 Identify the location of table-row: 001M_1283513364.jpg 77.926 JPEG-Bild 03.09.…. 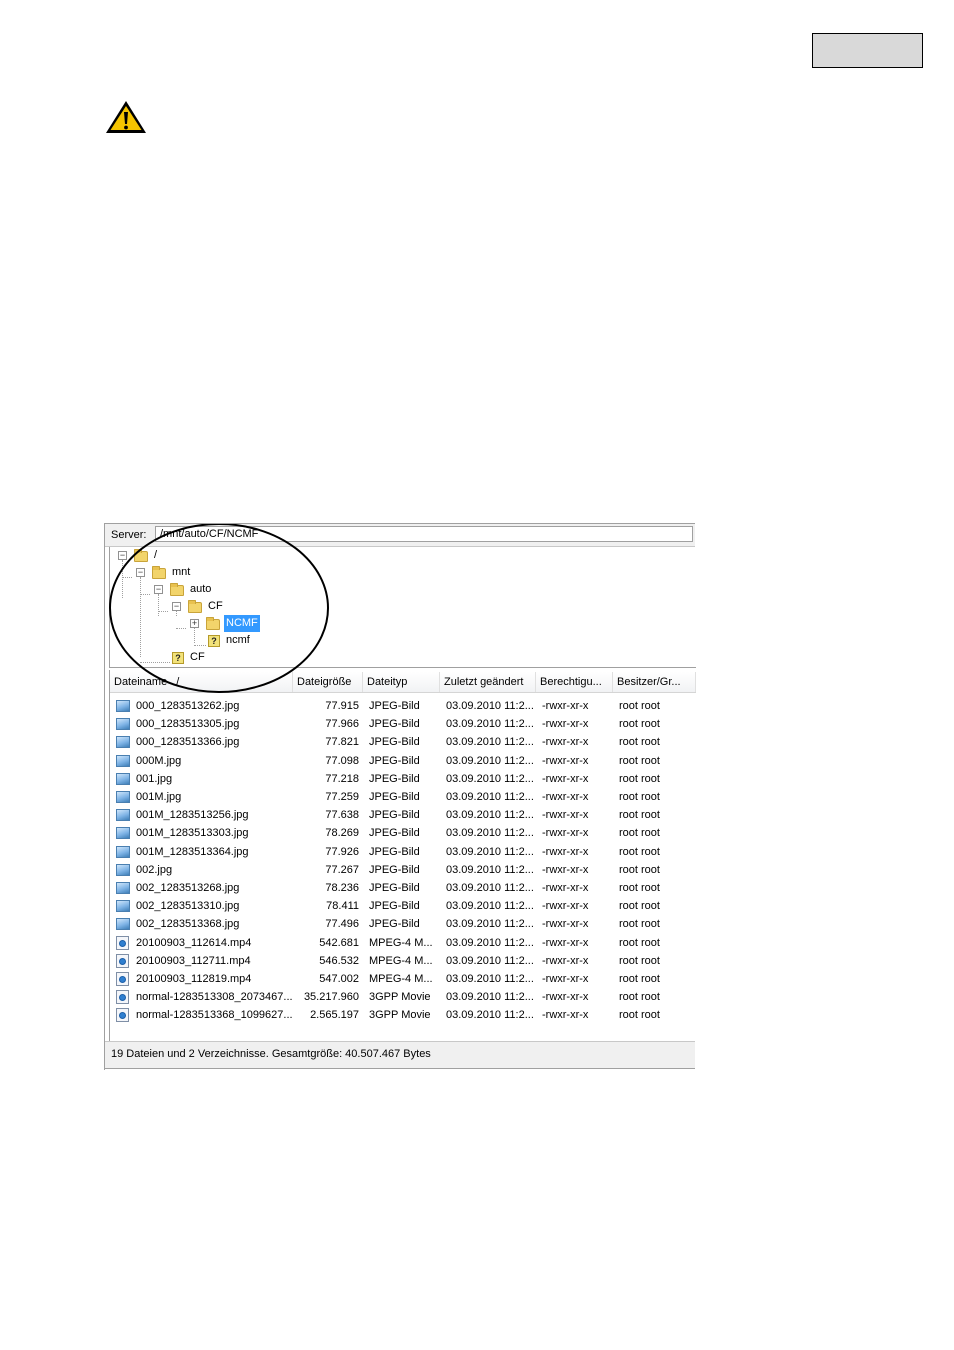
(403, 852).